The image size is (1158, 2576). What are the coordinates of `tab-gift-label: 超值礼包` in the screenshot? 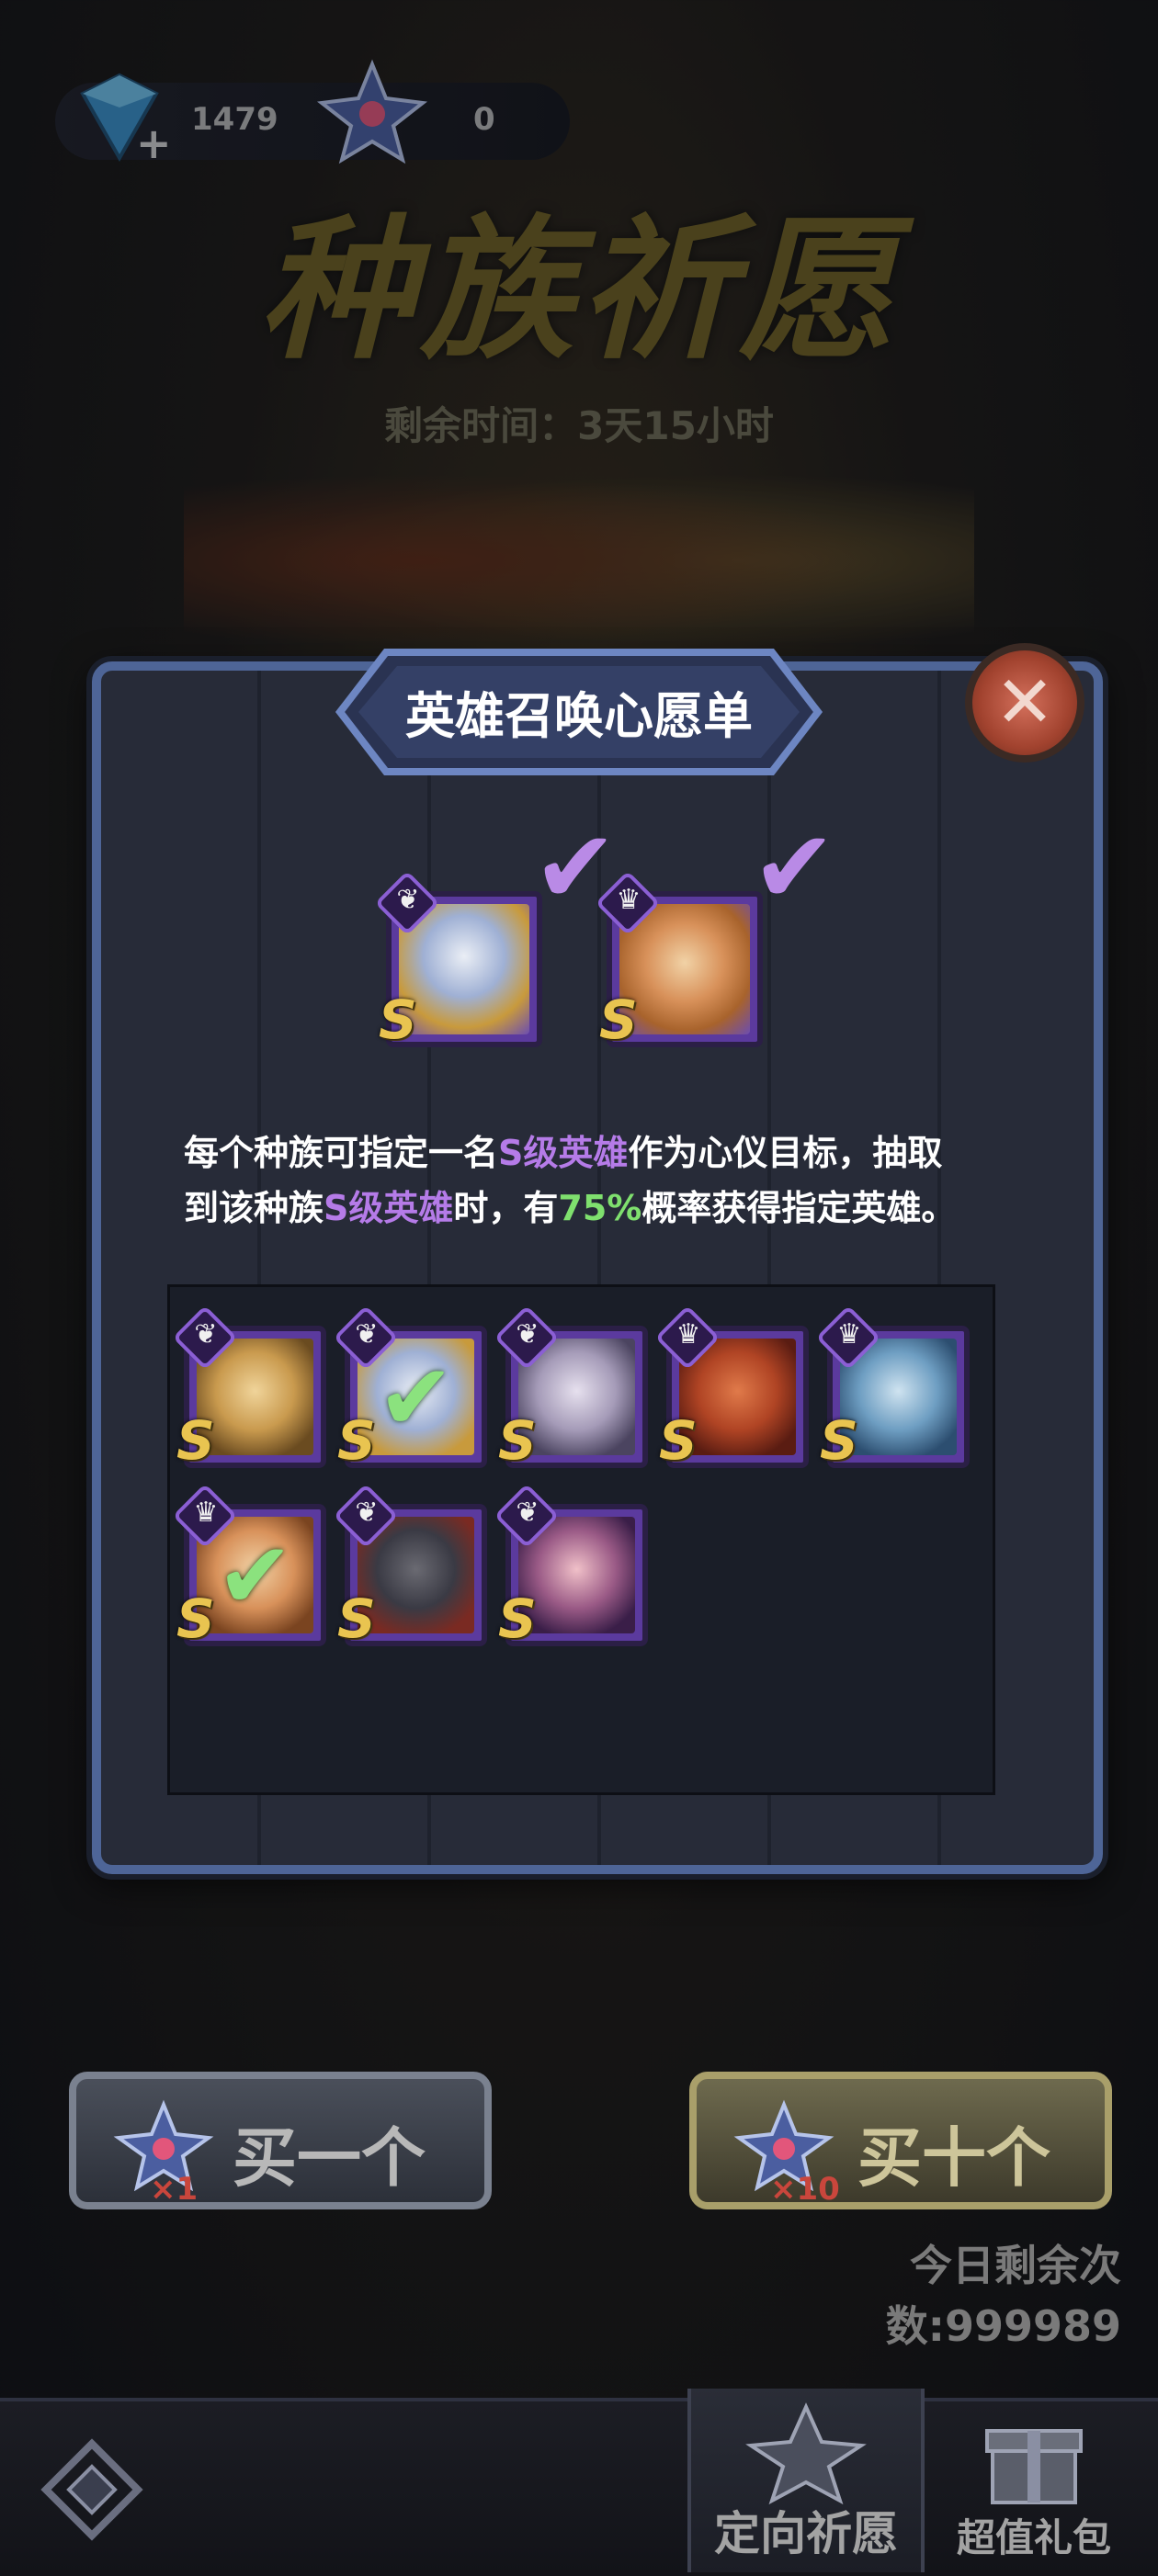 It's located at (1033, 2537).